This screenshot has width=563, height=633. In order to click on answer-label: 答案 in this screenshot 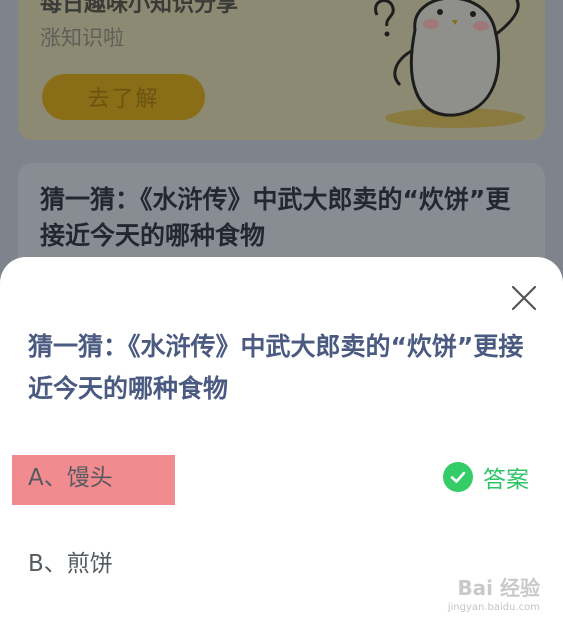, I will do `click(506, 480)`.